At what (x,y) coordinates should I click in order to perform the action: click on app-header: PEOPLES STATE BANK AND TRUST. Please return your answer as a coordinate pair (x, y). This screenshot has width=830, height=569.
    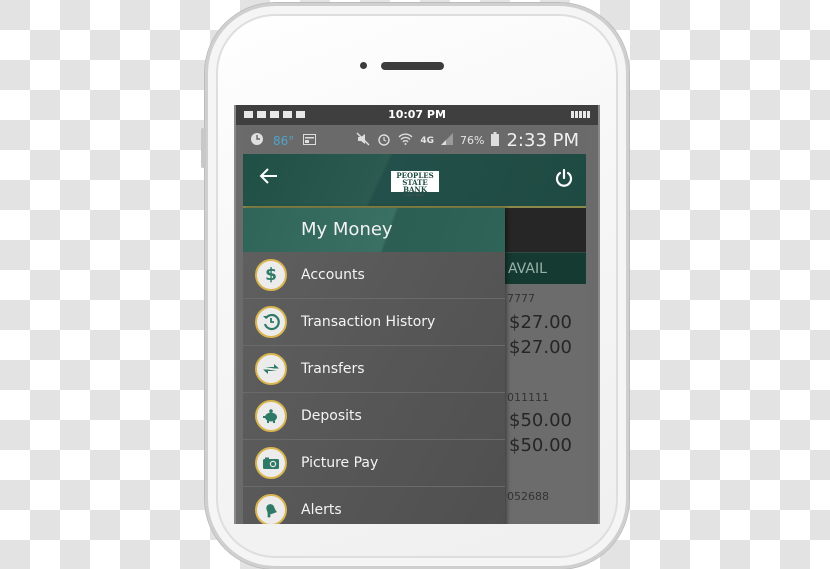
    Looking at the image, I should click on (414, 181).